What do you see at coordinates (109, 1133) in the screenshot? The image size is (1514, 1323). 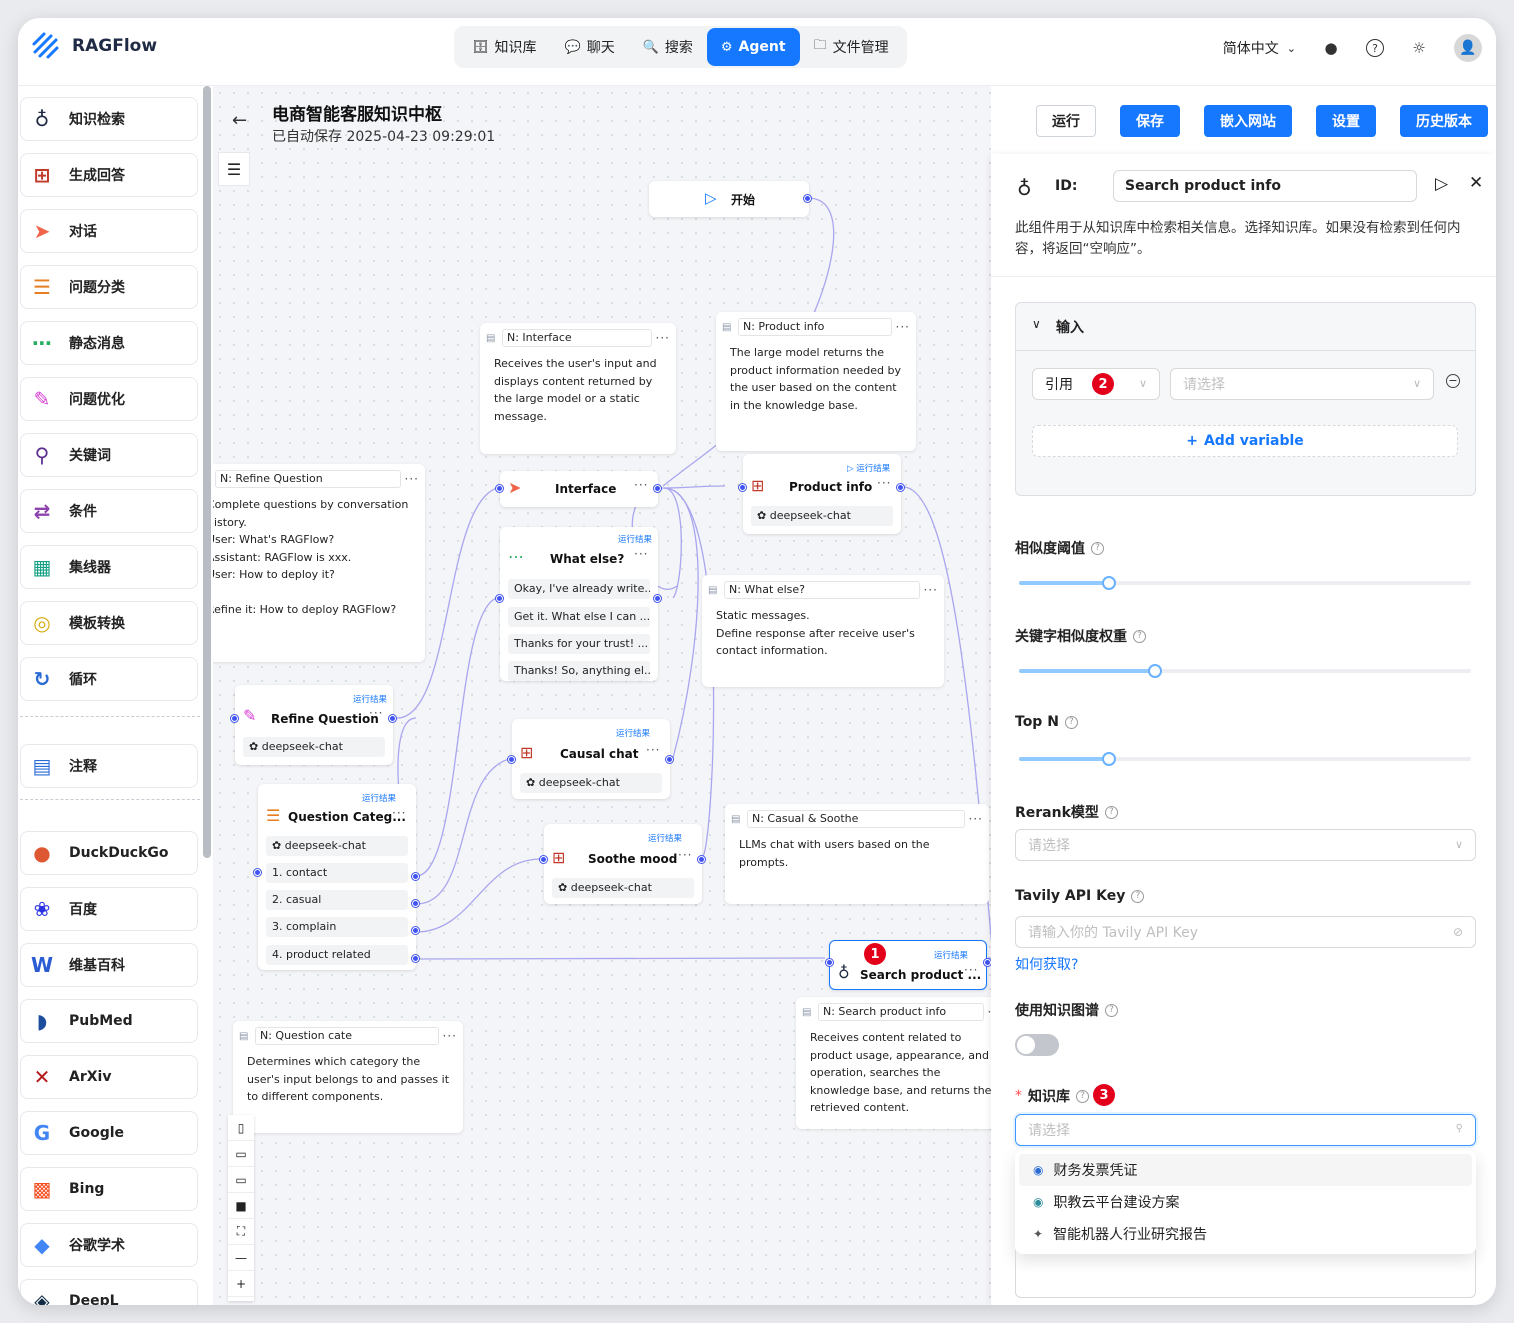 I see `sidebar-item-tools-5: G Google` at bounding box center [109, 1133].